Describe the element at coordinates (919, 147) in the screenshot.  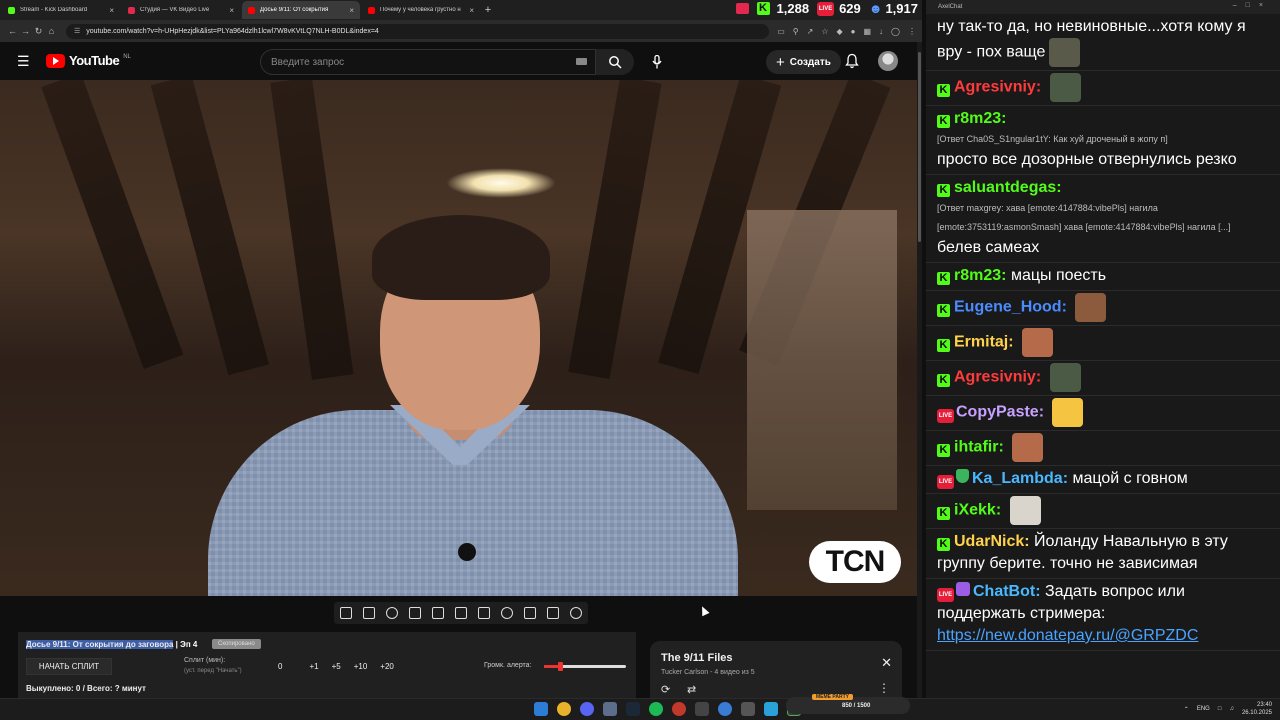
I see `scrollbar-thumb` at that location.